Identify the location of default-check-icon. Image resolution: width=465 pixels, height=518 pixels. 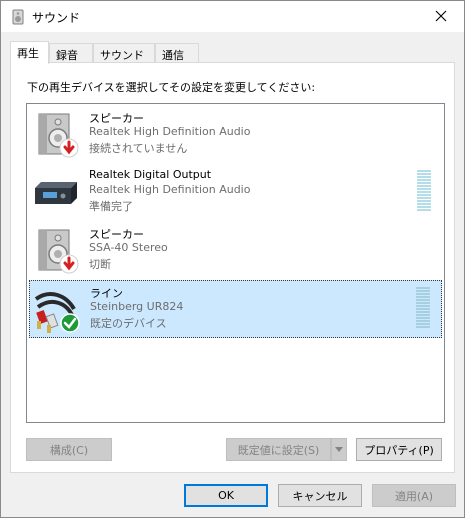
(70, 323).